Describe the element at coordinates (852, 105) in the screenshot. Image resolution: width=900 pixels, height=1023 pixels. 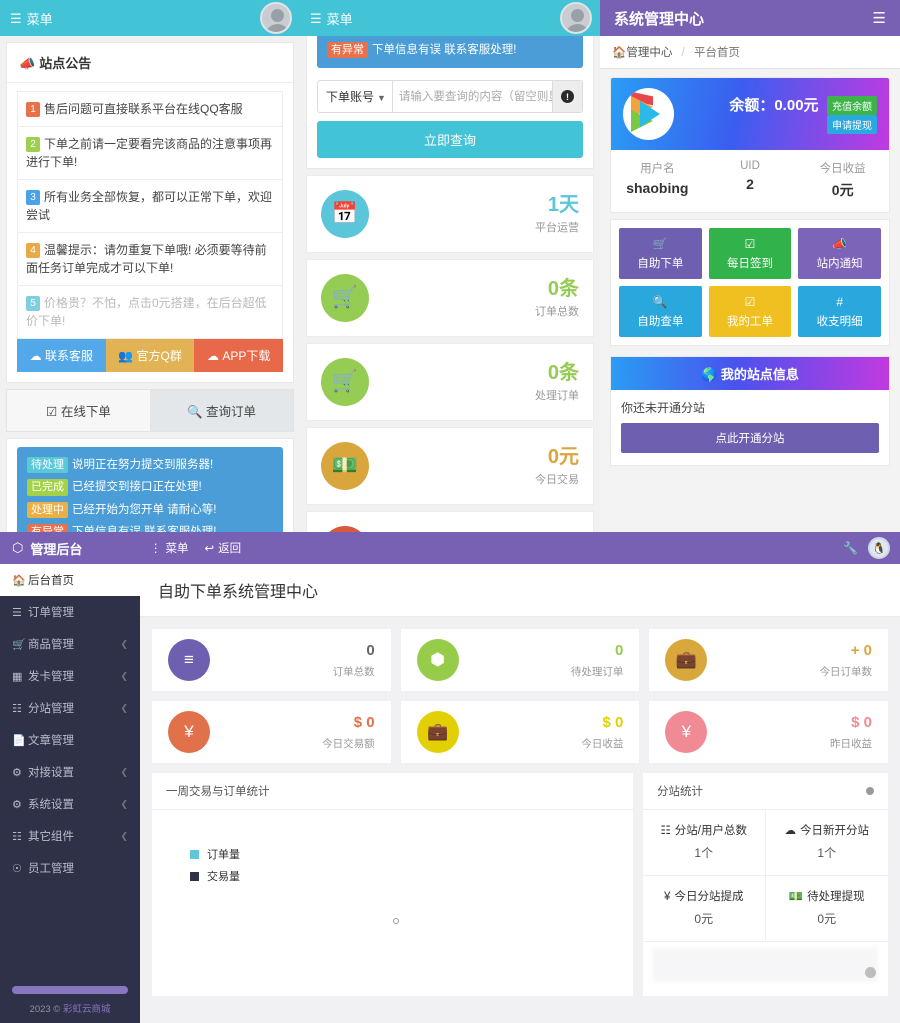
I see `recharge-button: 充值余额` at that location.